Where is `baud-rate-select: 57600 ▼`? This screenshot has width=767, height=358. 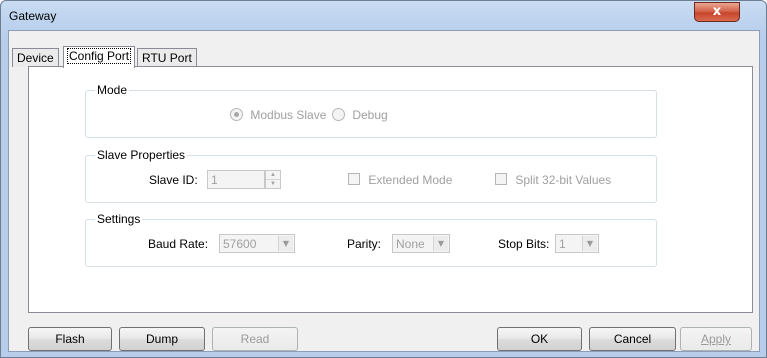
baud-rate-select: 57600 ▼ is located at coordinates (257, 243).